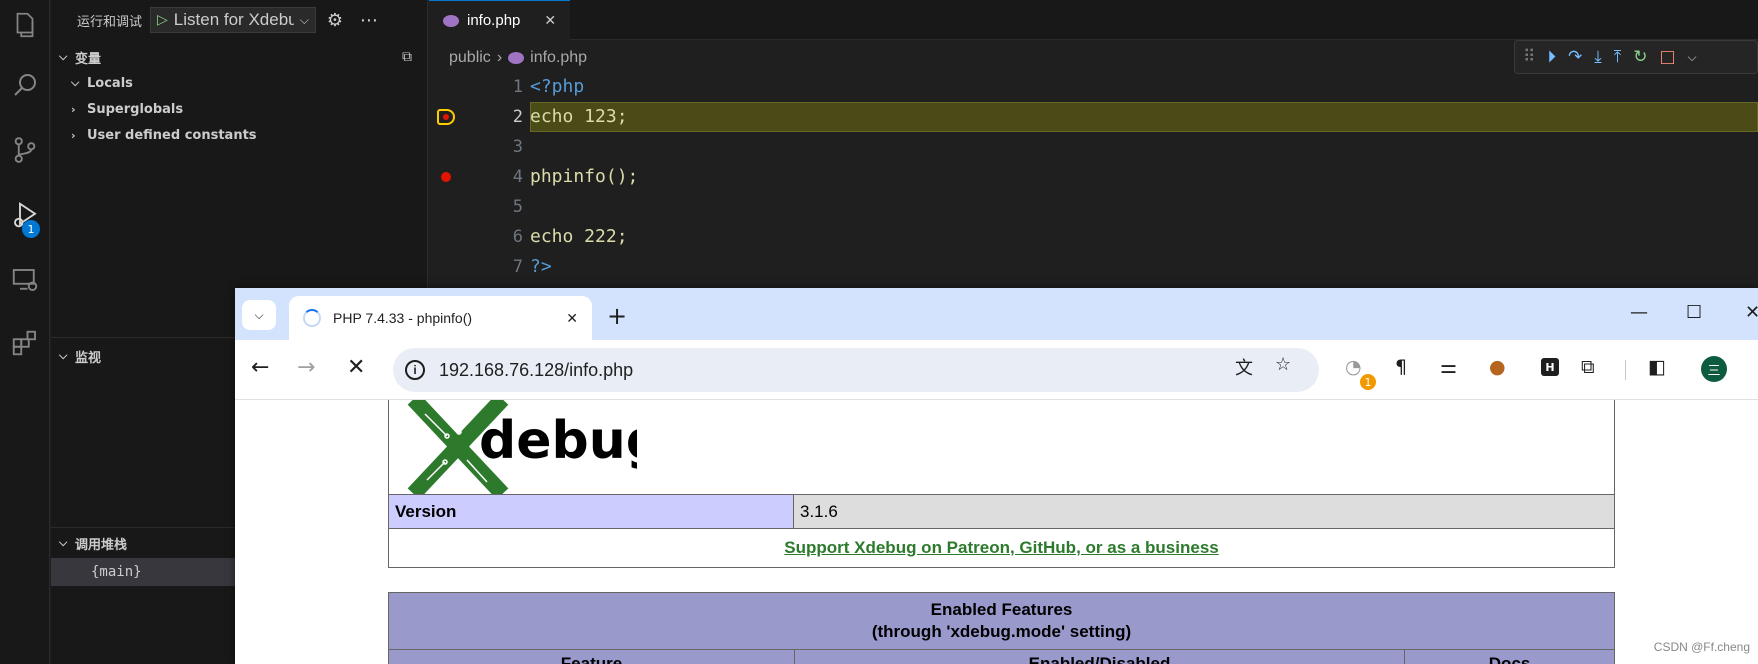  What do you see at coordinates (446, 177) in the screenshot?
I see `breakpoint-icon` at bounding box center [446, 177].